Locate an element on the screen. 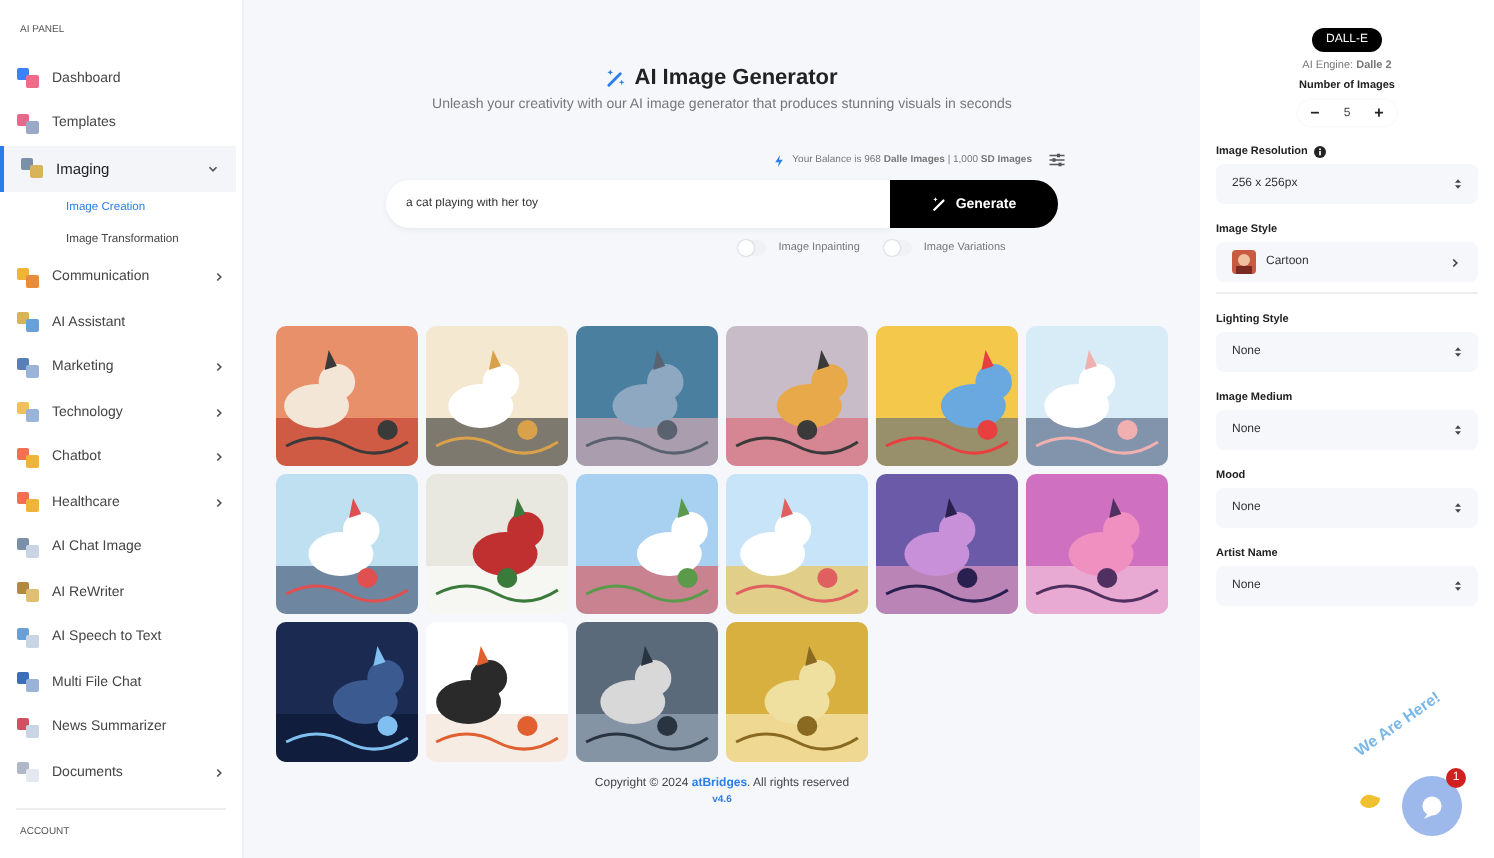  chevron-icon is located at coordinates (1455, 262).